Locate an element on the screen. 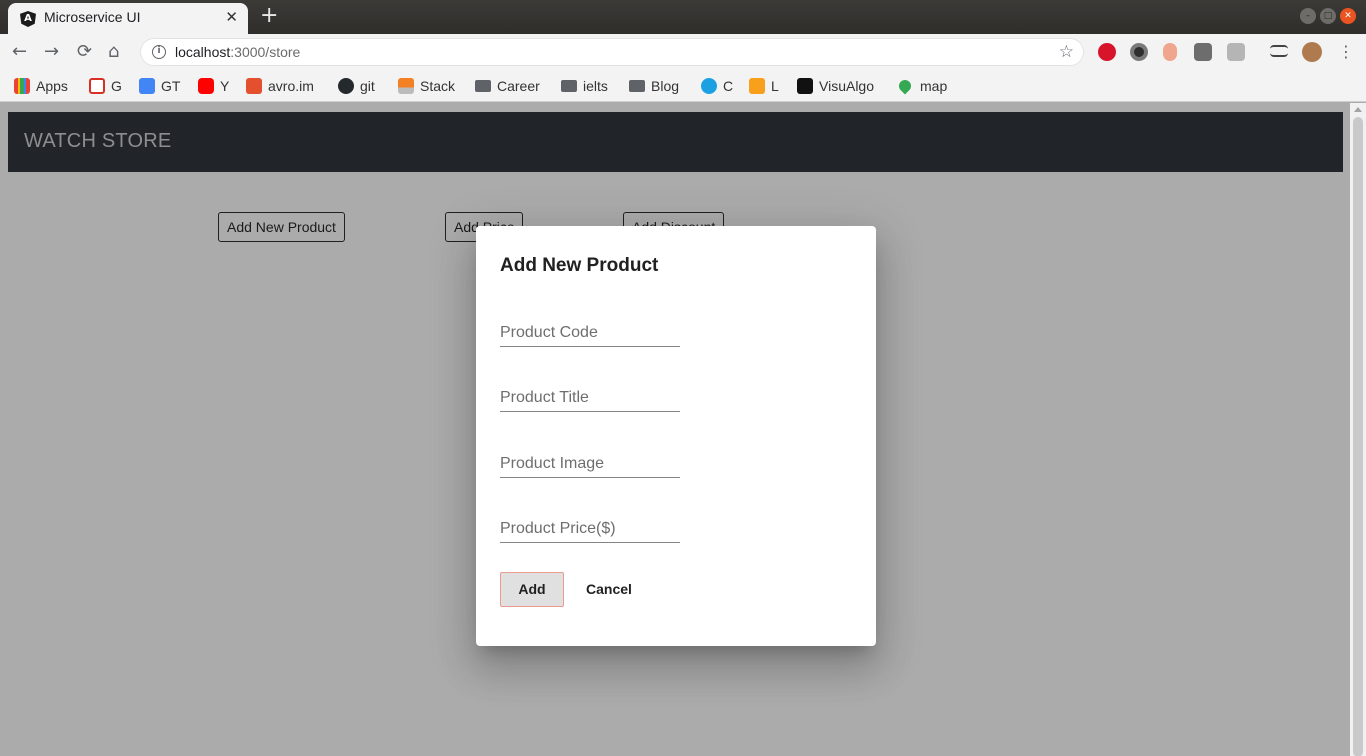 The height and width of the screenshot is (756, 1366). product-price-field is located at coordinates (590, 528).